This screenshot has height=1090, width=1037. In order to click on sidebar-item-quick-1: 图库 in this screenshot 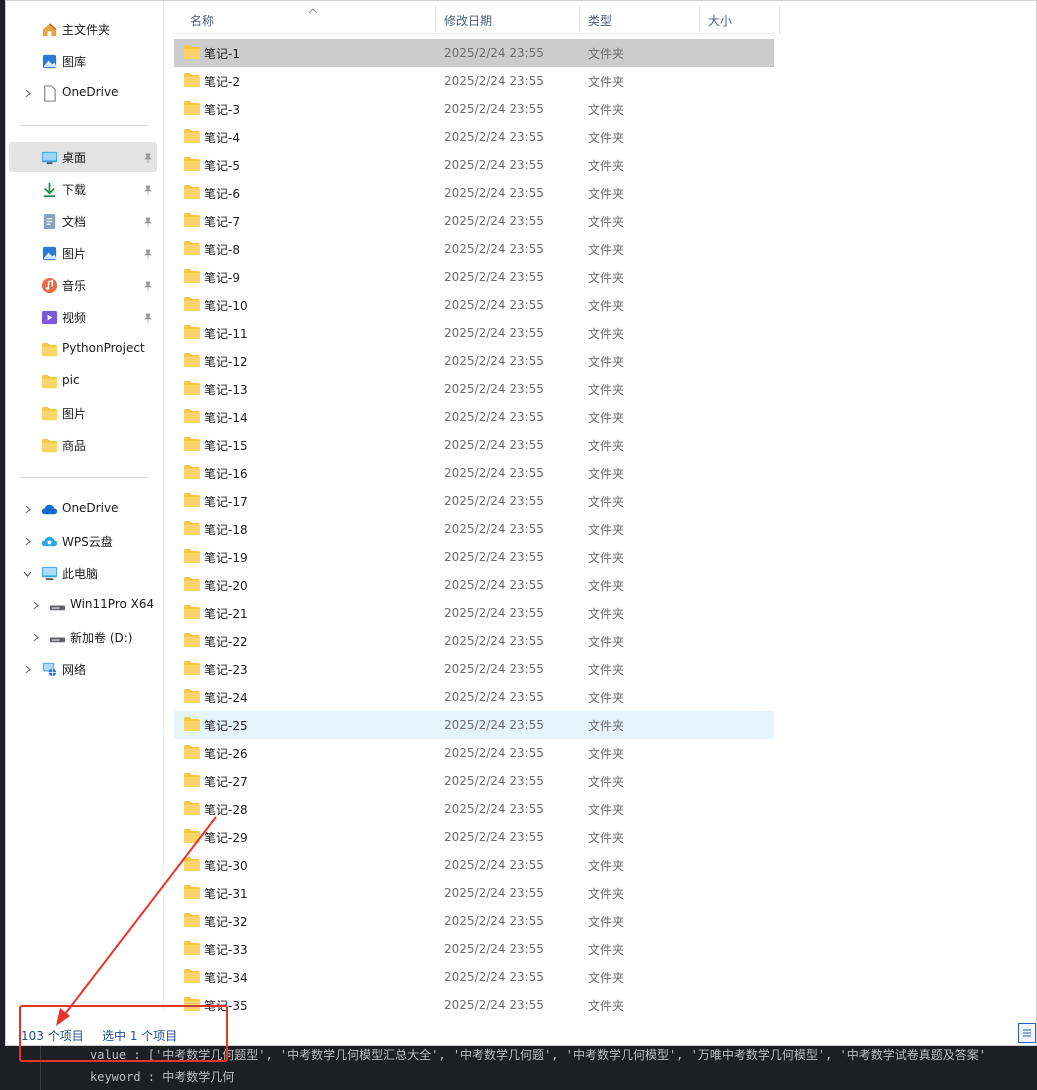, I will do `click(83, 61)`.